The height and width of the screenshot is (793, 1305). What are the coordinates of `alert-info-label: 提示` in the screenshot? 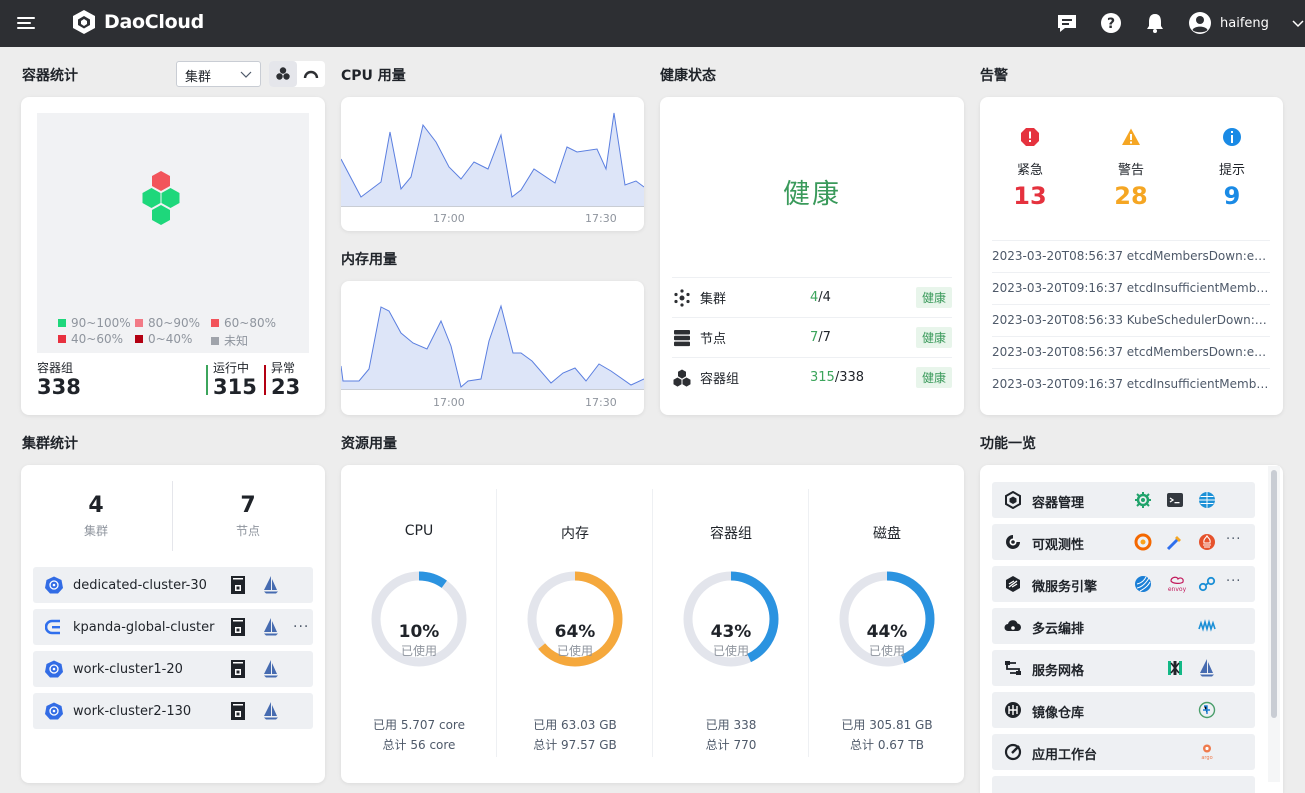 It's located at (1231, 170).